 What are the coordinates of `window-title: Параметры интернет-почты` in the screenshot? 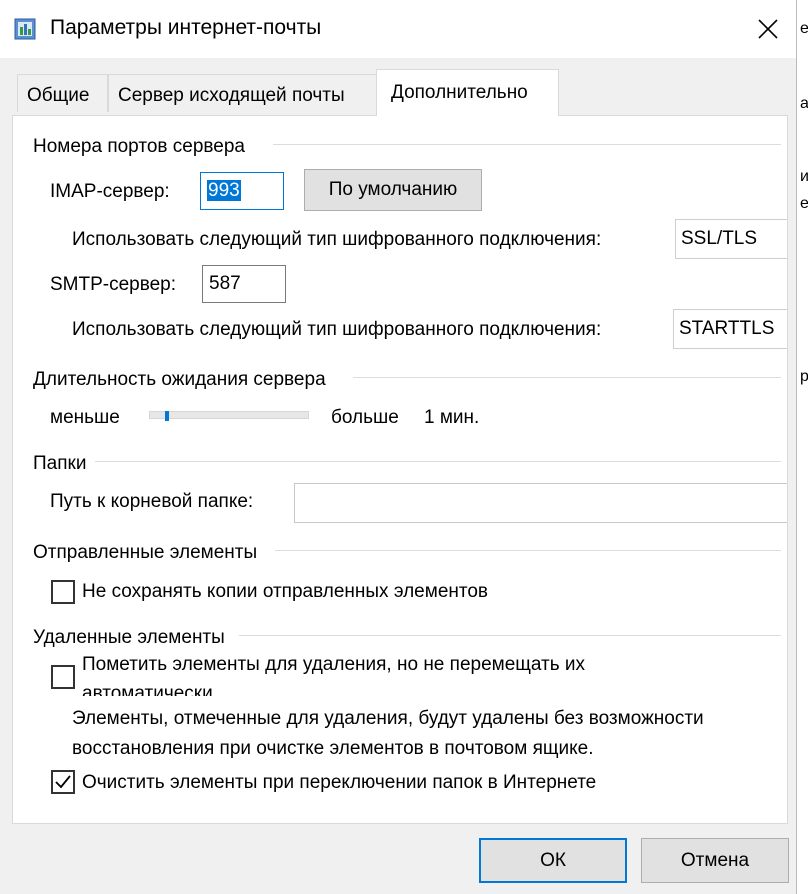 It's located at (186, 27).